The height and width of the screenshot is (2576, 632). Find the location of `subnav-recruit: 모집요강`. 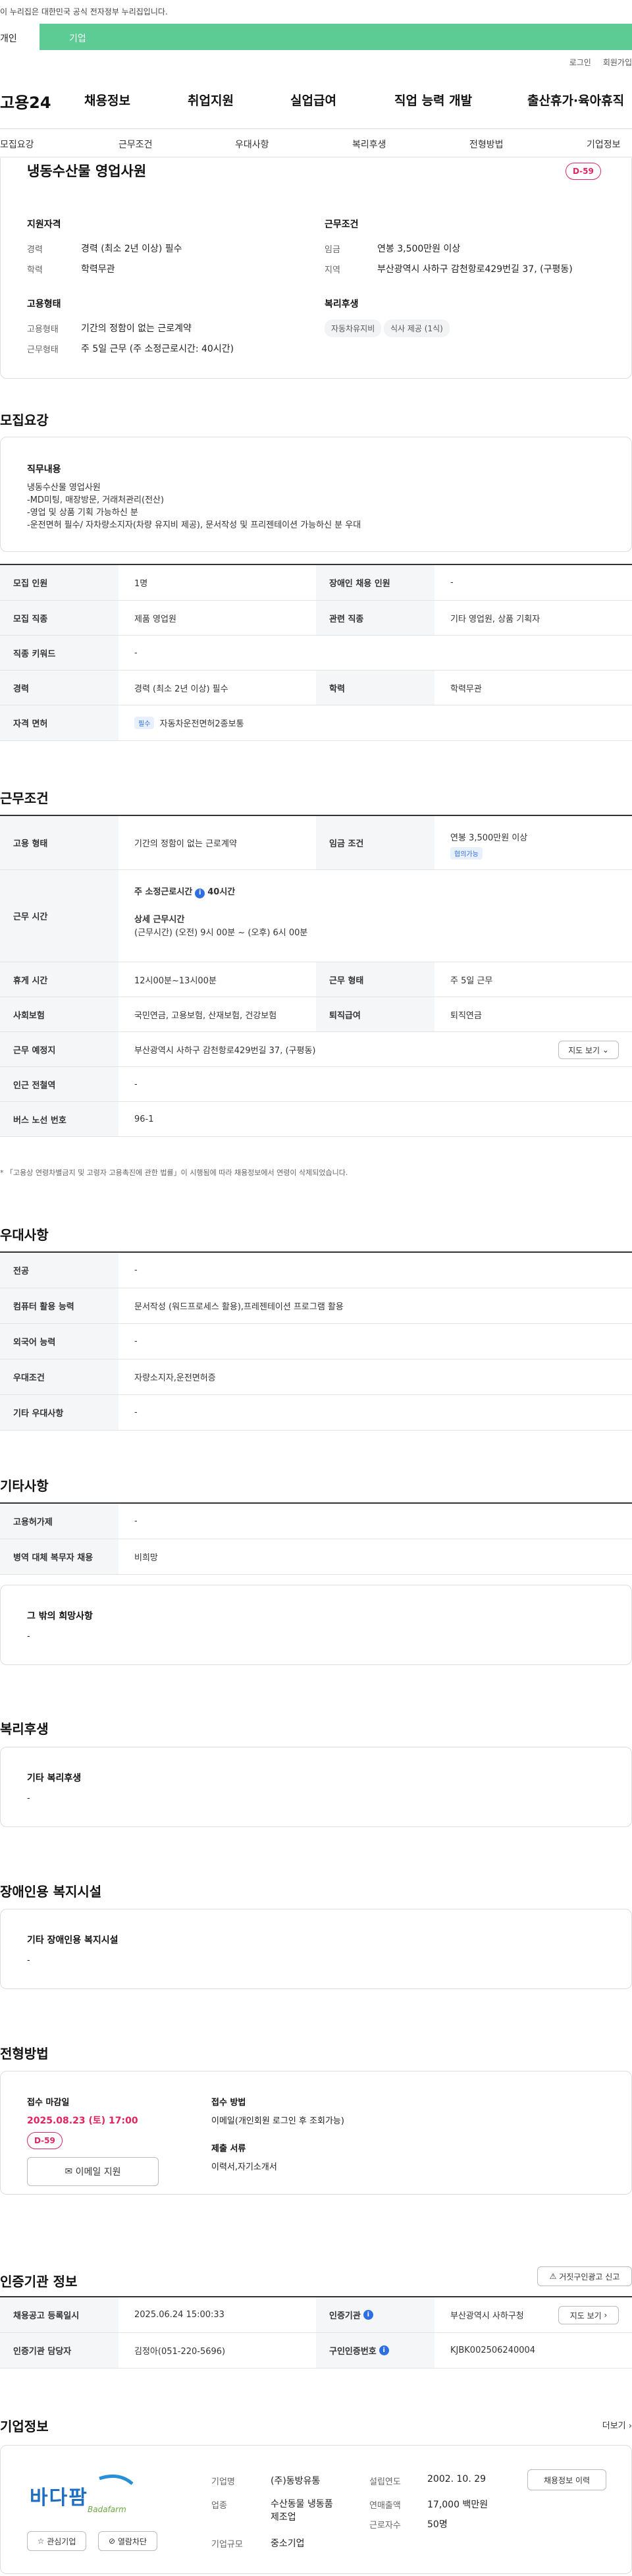

subnav-recruit: 모집요강 is located at coordinates (17, 144).